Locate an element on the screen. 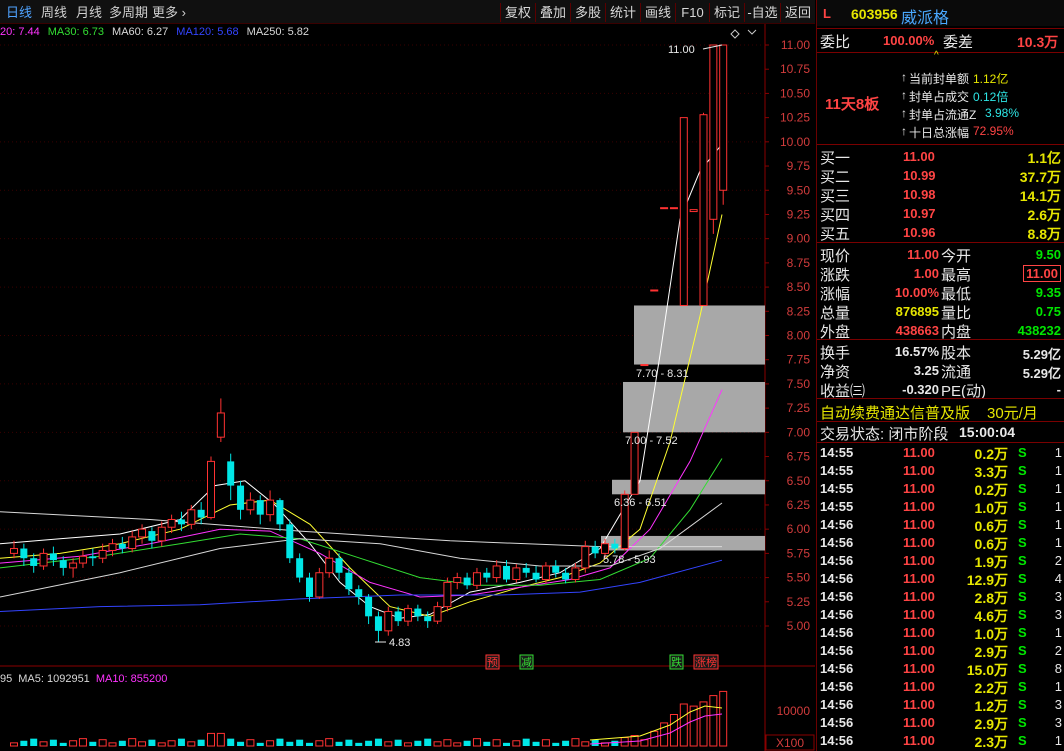 The height and width of the screenshot is (751, 1064). weibi-label: 委比 is located at coordinates (835, 42).